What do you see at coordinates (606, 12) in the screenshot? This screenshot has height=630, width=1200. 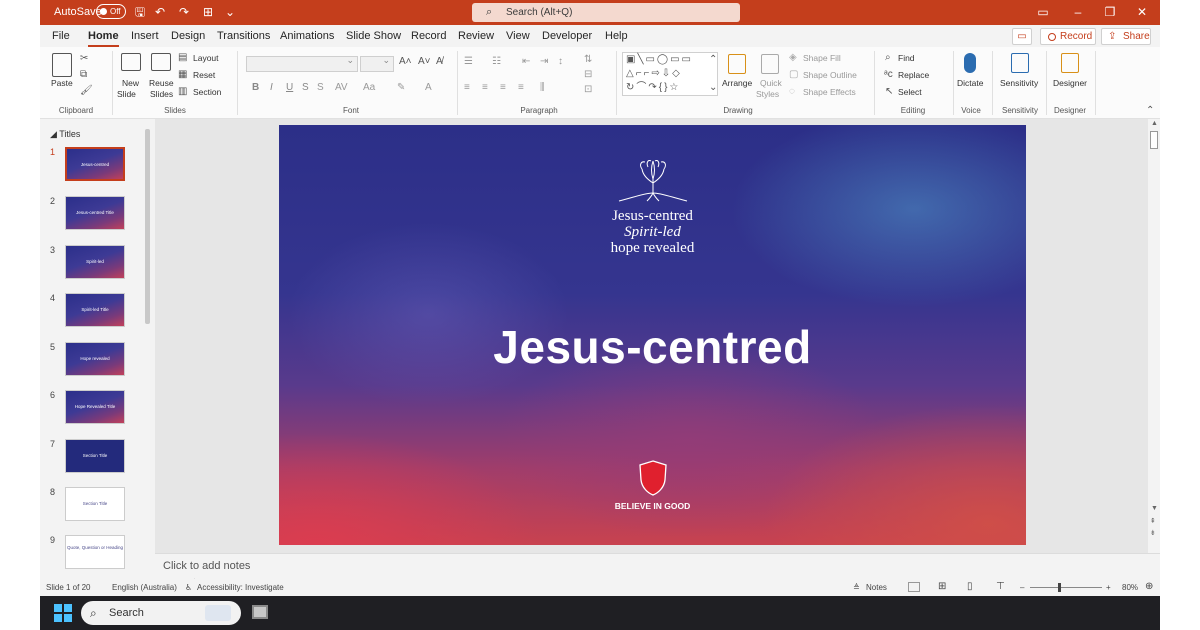 I see `search-input: ⌕ Search (Alt+Q)` at bounding box center [606, 12].